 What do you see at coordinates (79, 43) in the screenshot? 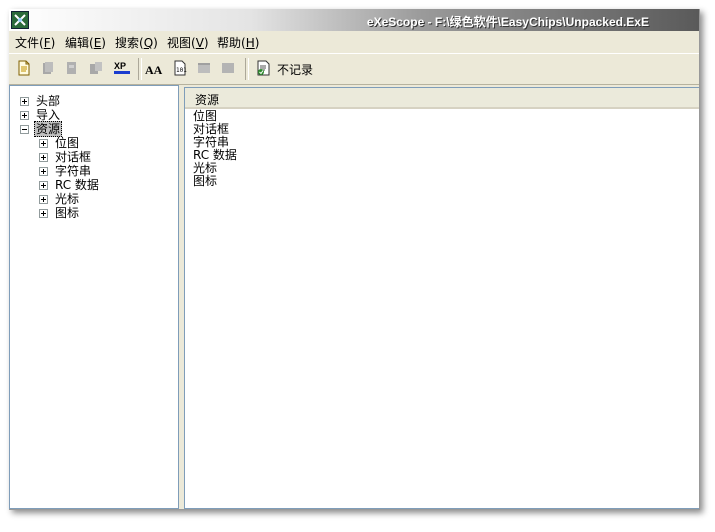
I see `menu-edit-label: 编辑(` at bounding box center [79, 43].